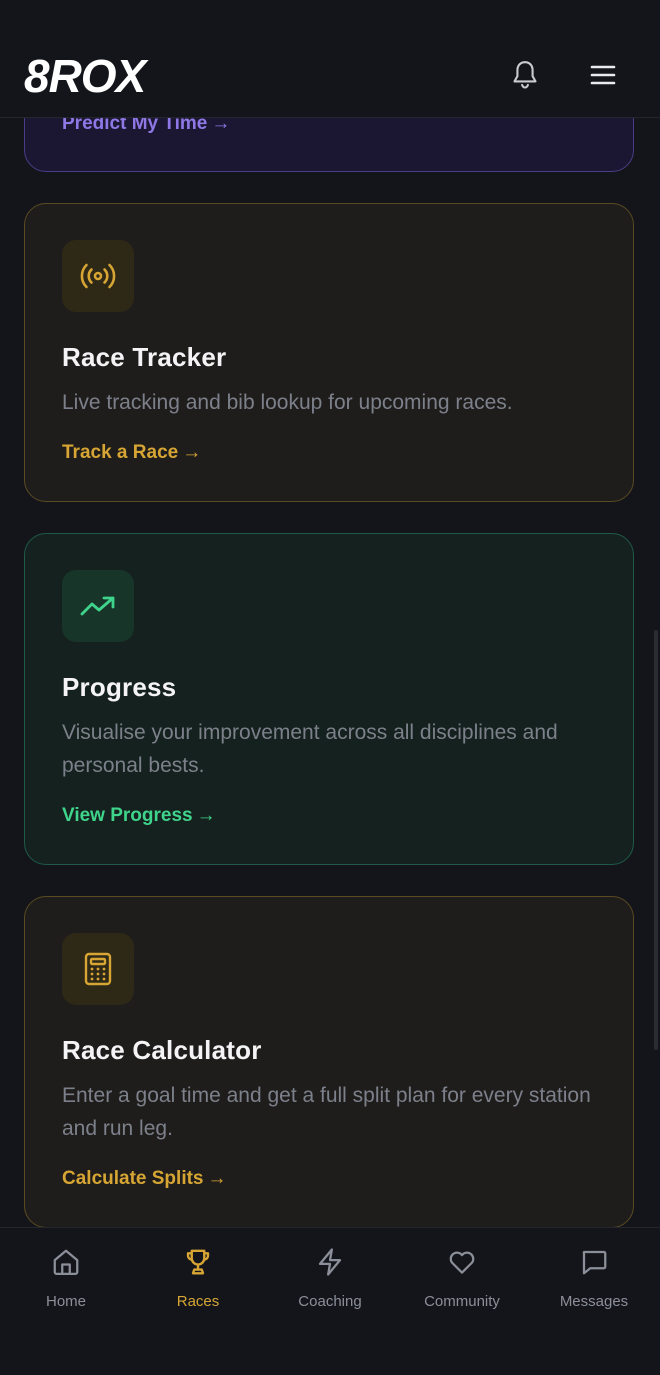 Image resolution: width=660 pixels, height=1375 pixels. I want to click on menu-button, so click(603, 75).